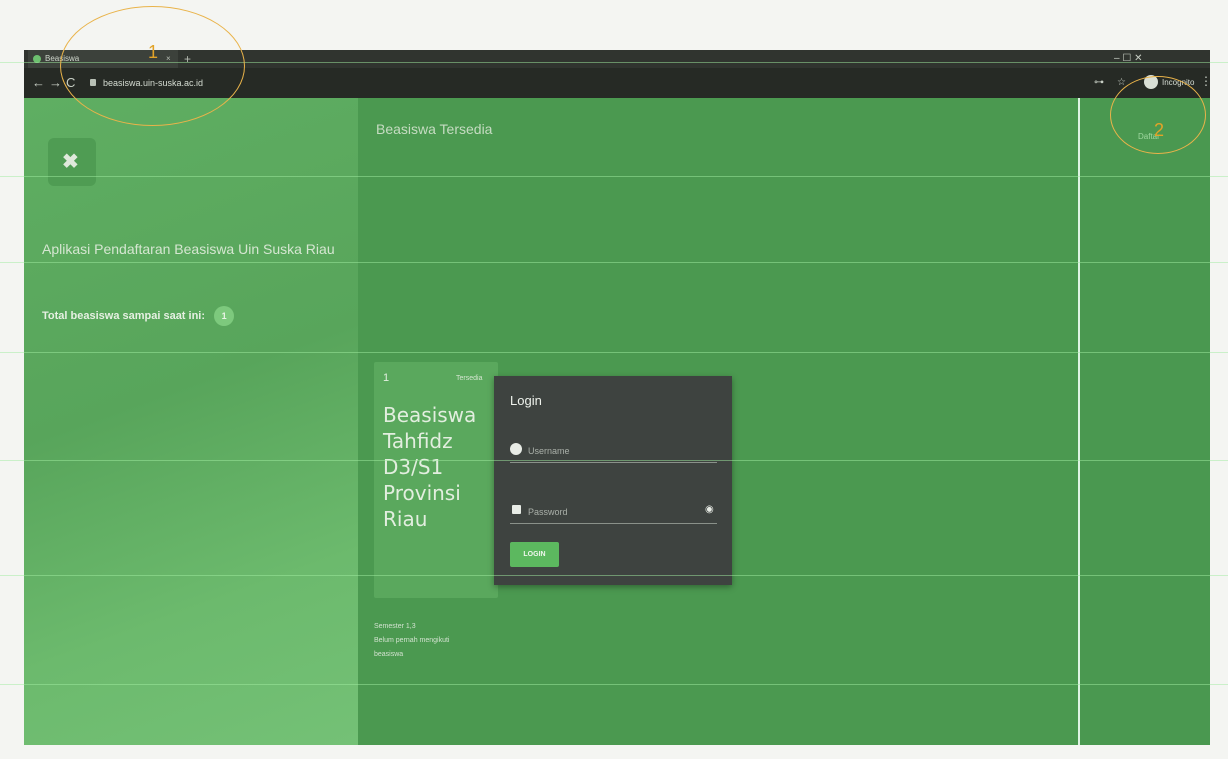 The image size is (1228, 759). I want to click on logo: ✖, so click(72, 162).